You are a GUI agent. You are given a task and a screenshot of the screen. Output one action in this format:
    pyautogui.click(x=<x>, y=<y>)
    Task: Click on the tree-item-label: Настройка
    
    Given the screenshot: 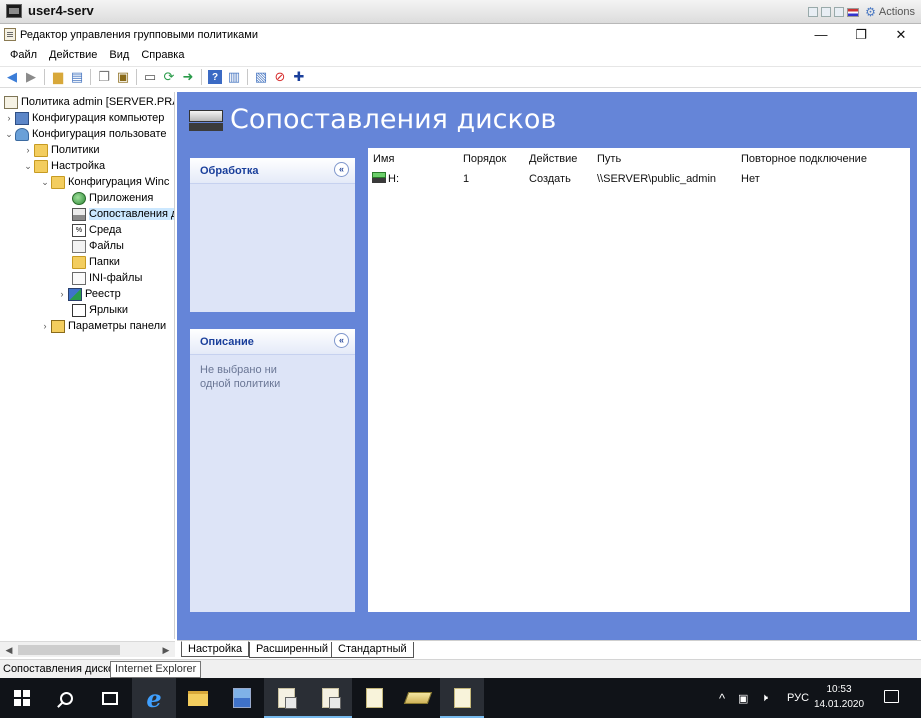 What is the action you would take?
    pyautogui.click(x=78, y=166)
    